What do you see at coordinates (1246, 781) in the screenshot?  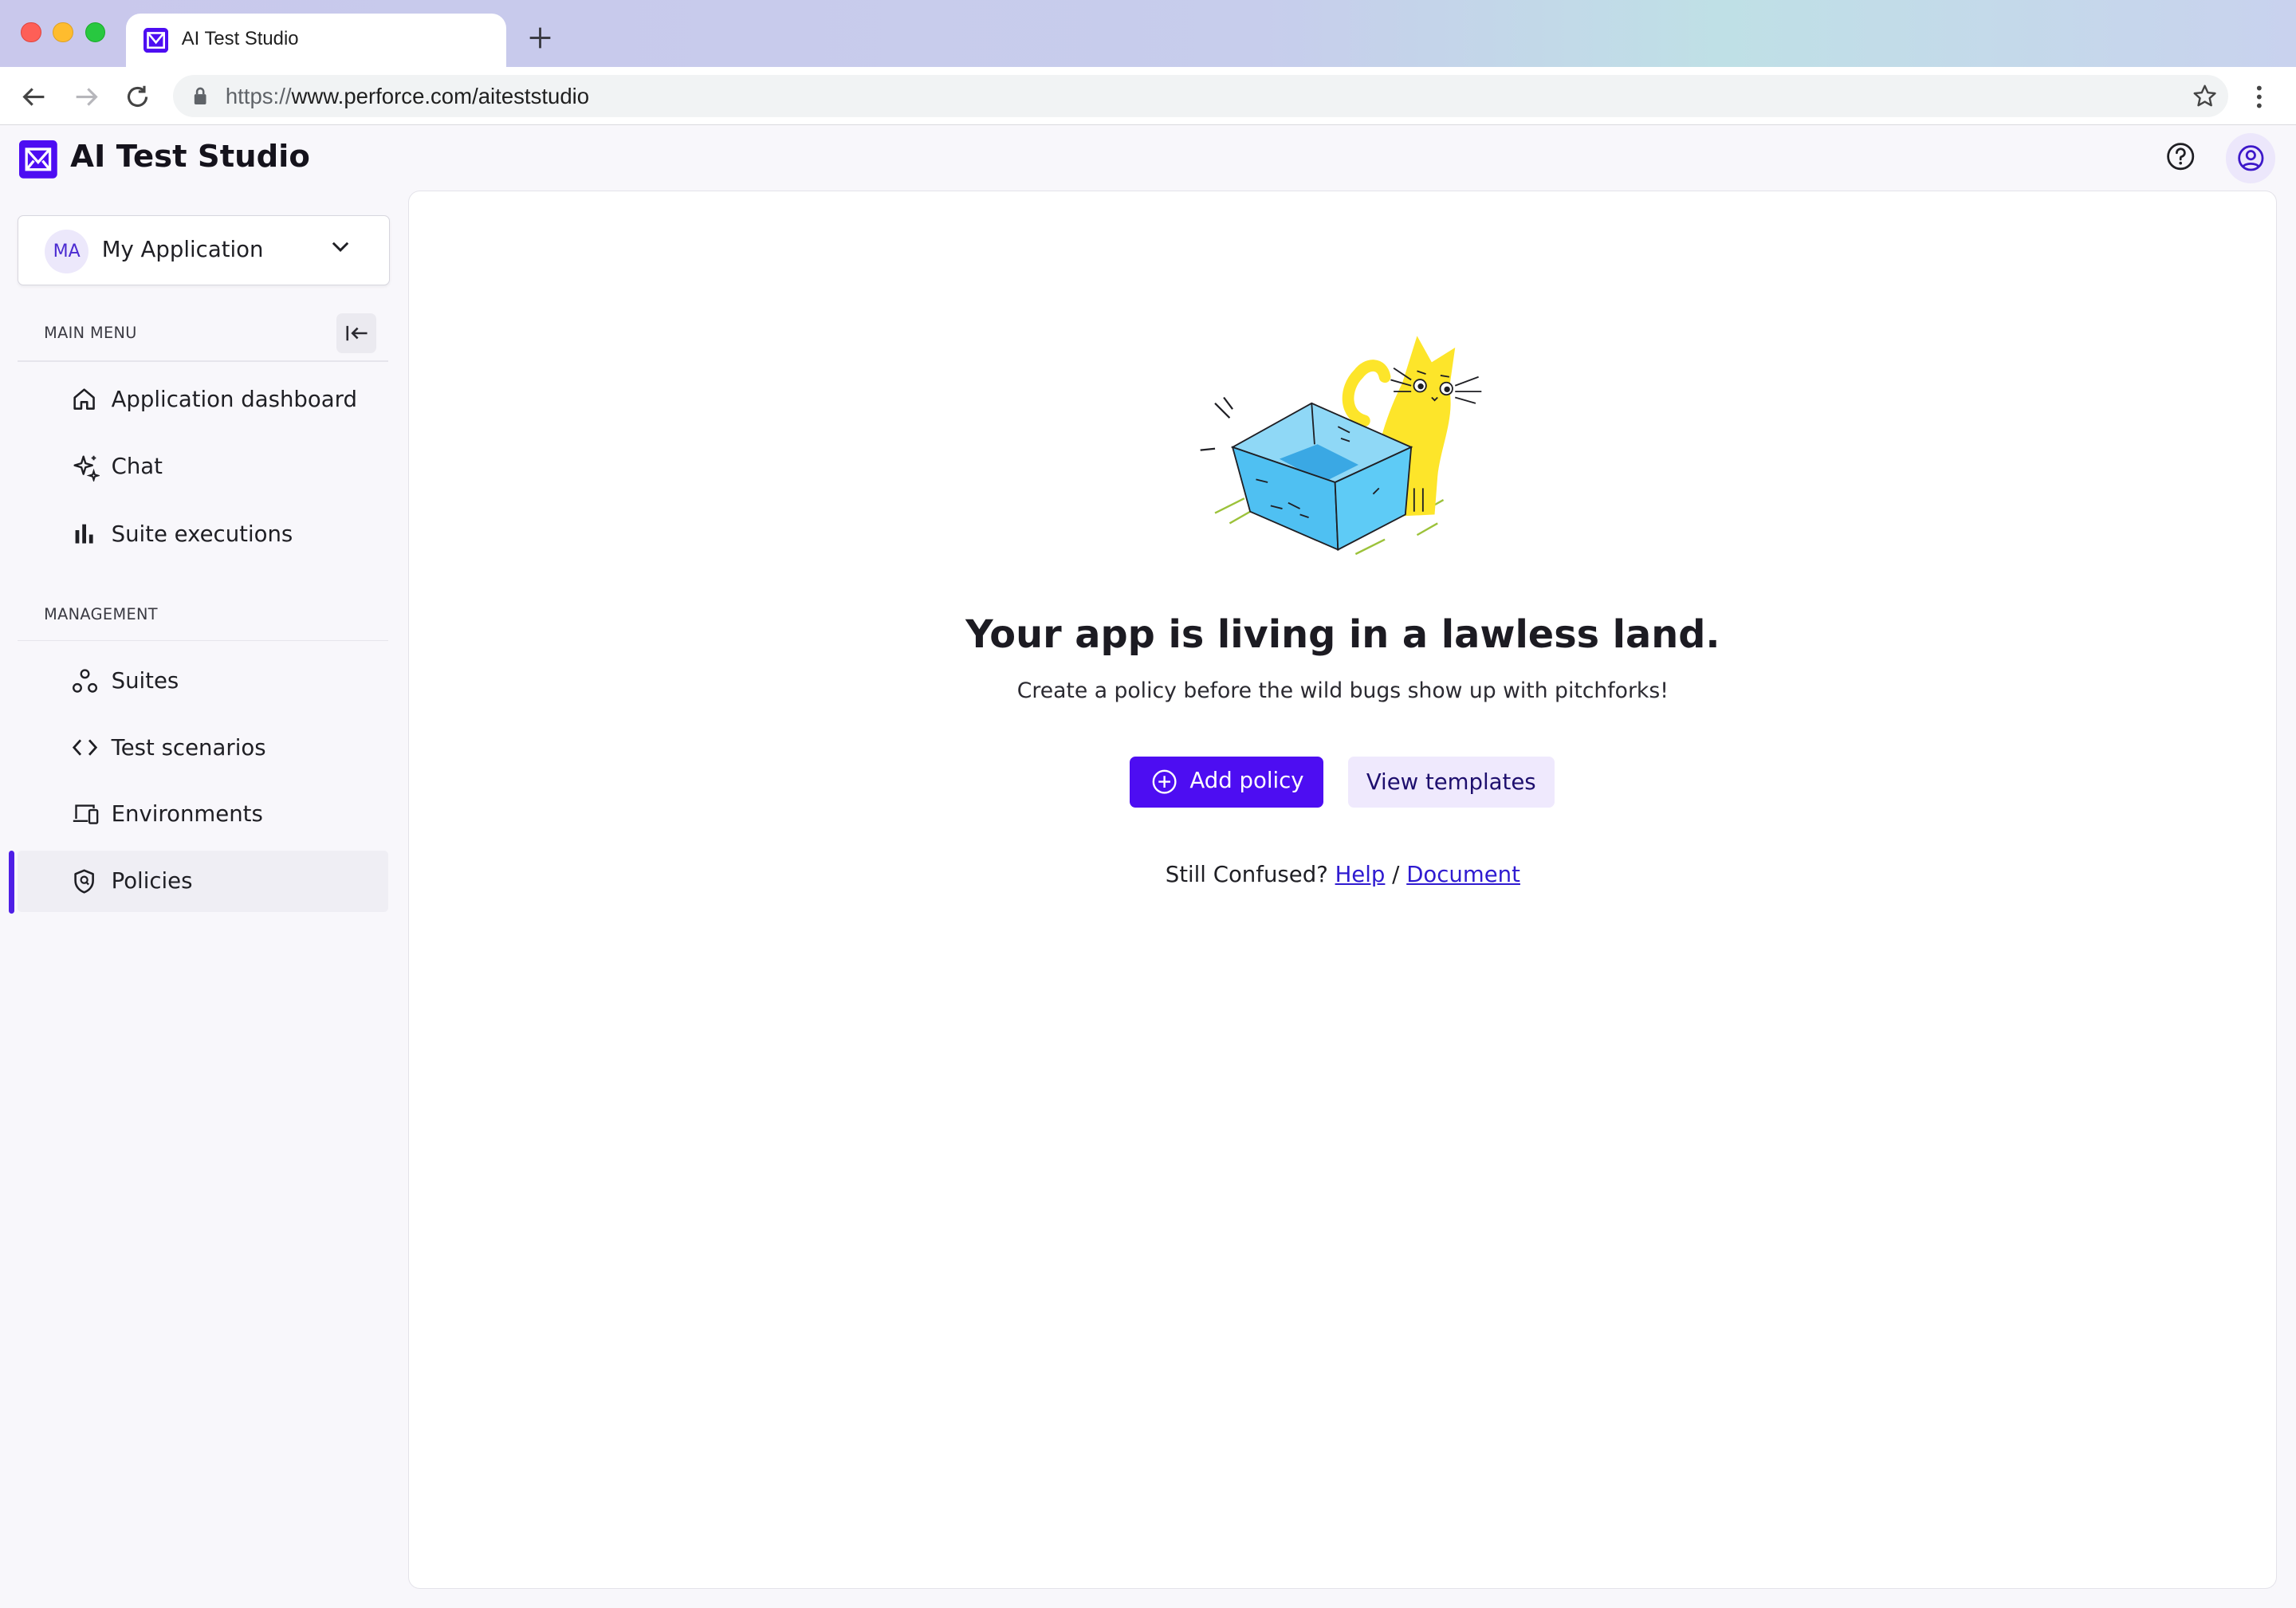 I see `add-policy-label: Add policy` at bounding box center [1246, 781].